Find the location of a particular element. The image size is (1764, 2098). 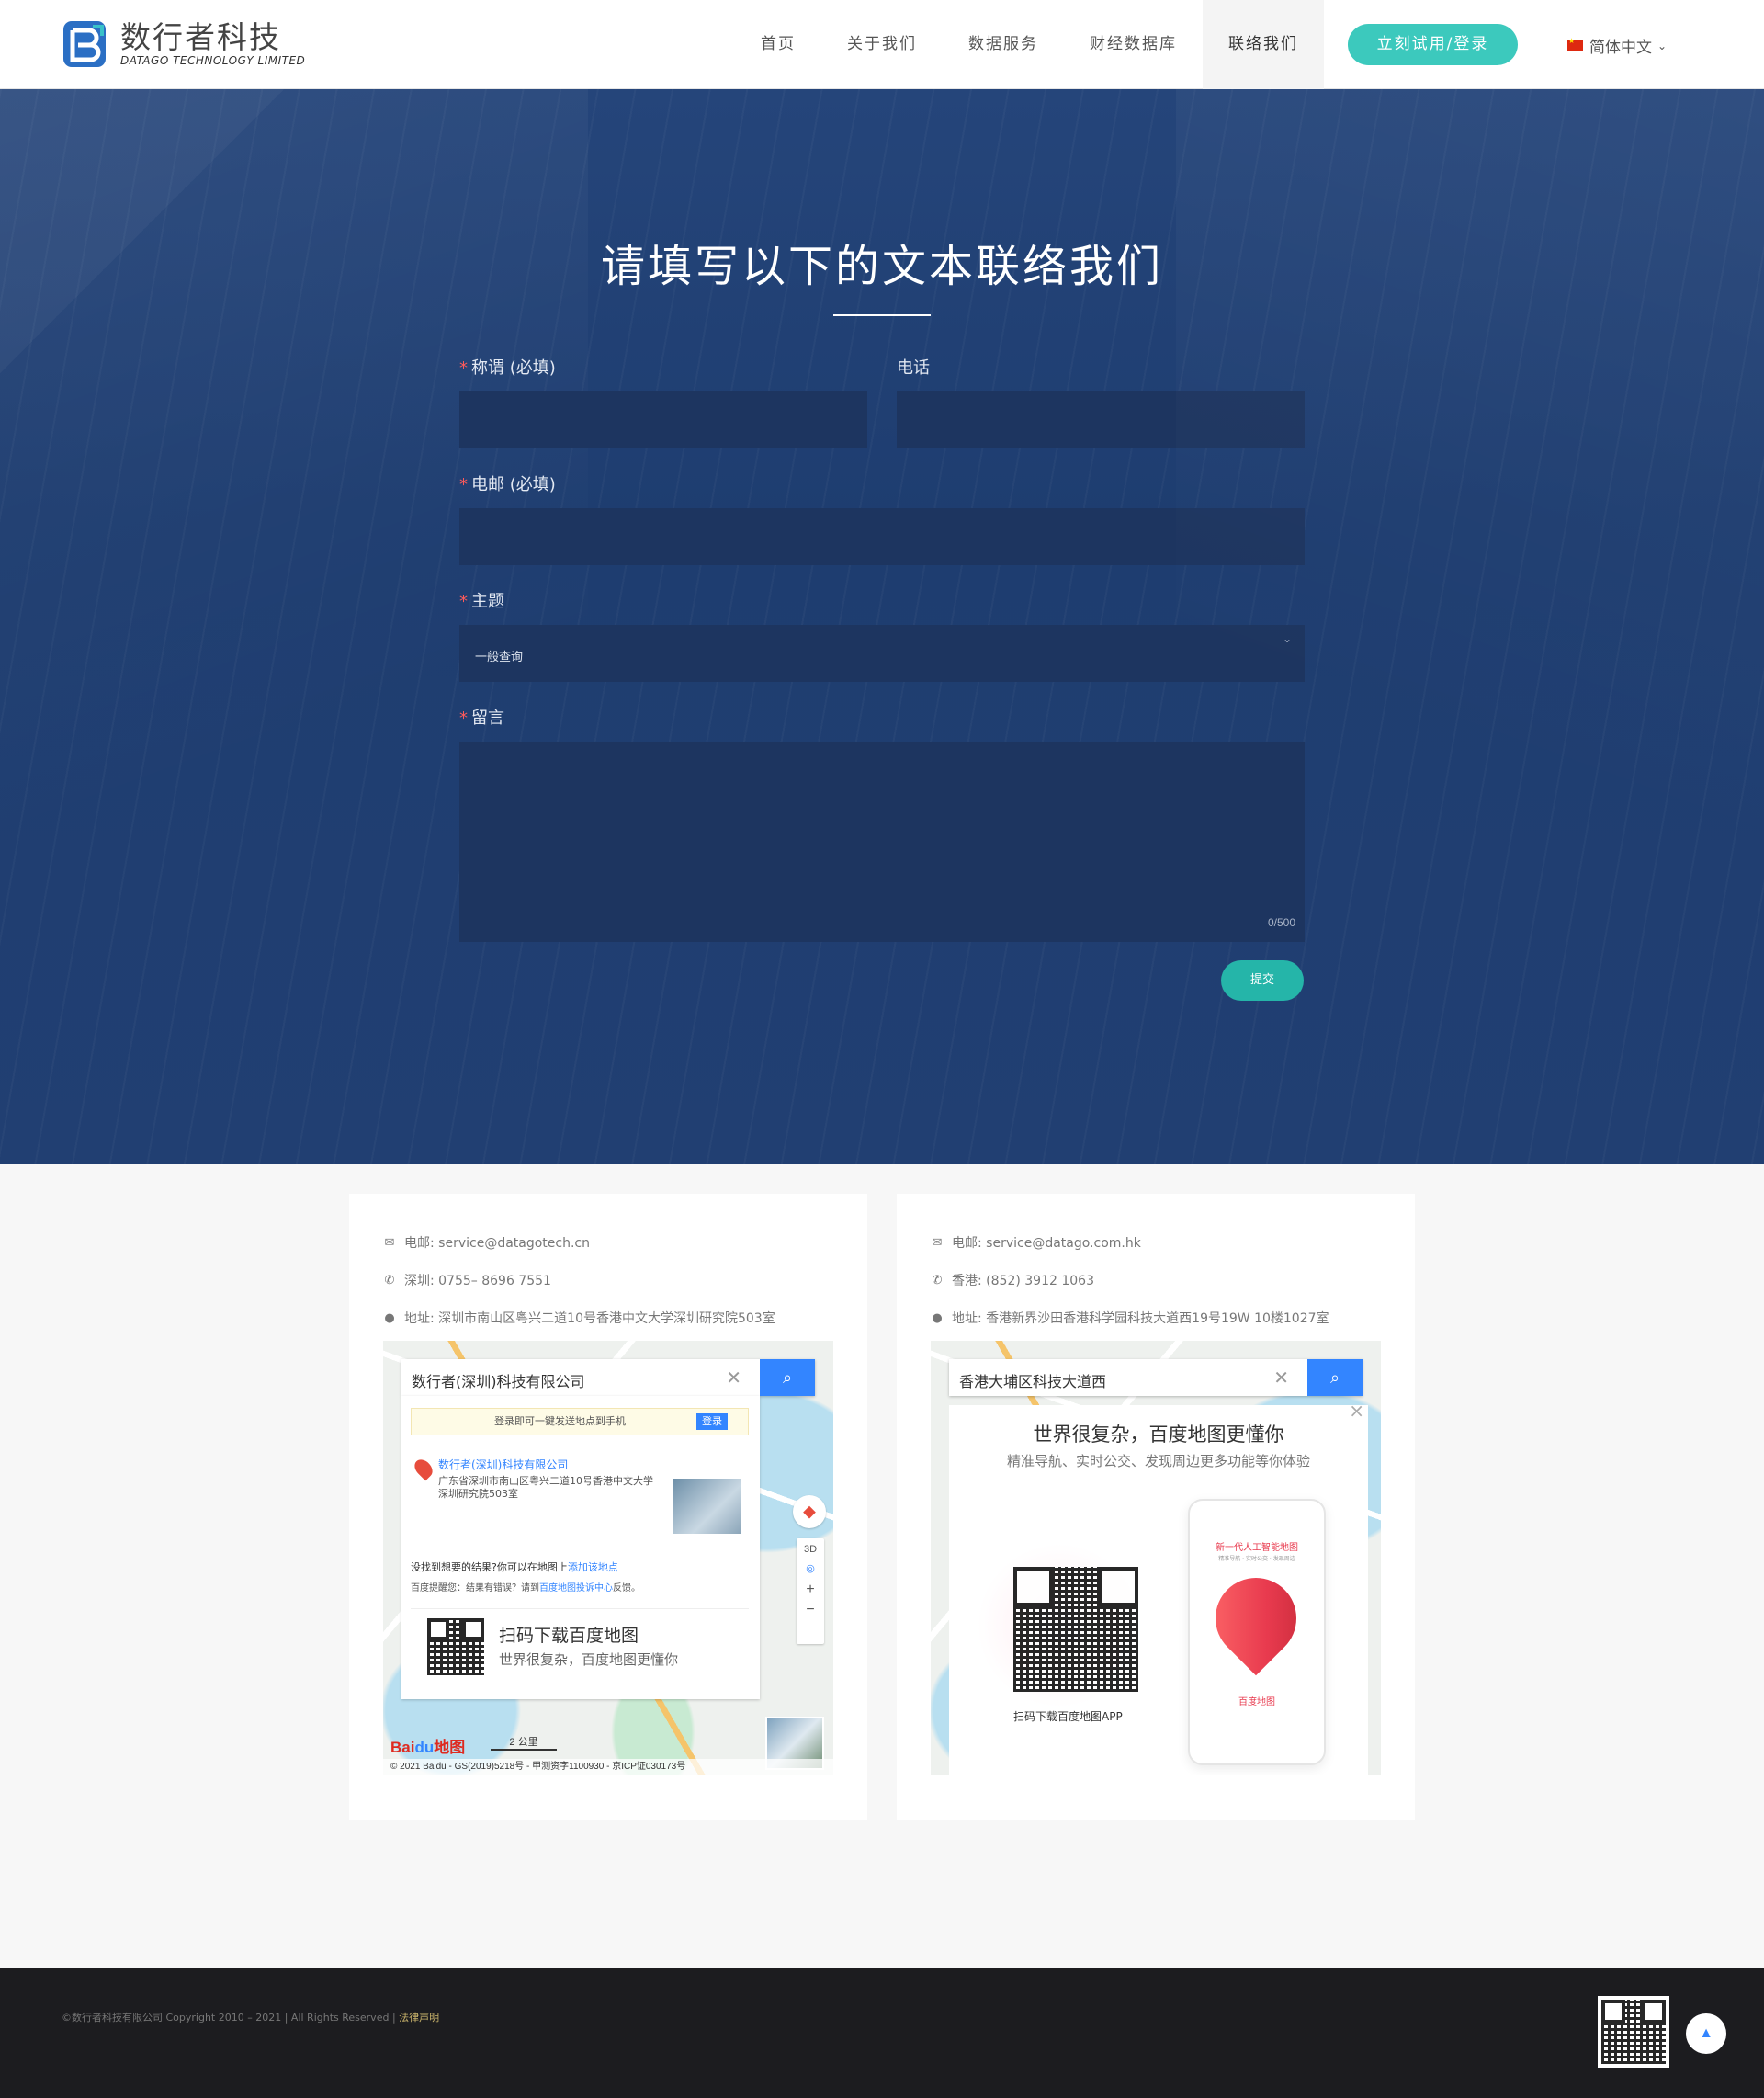

main-nav: 首页 关于我们 数据服务 财经数据库 联络我们 is located at coordinates (1029, 44).